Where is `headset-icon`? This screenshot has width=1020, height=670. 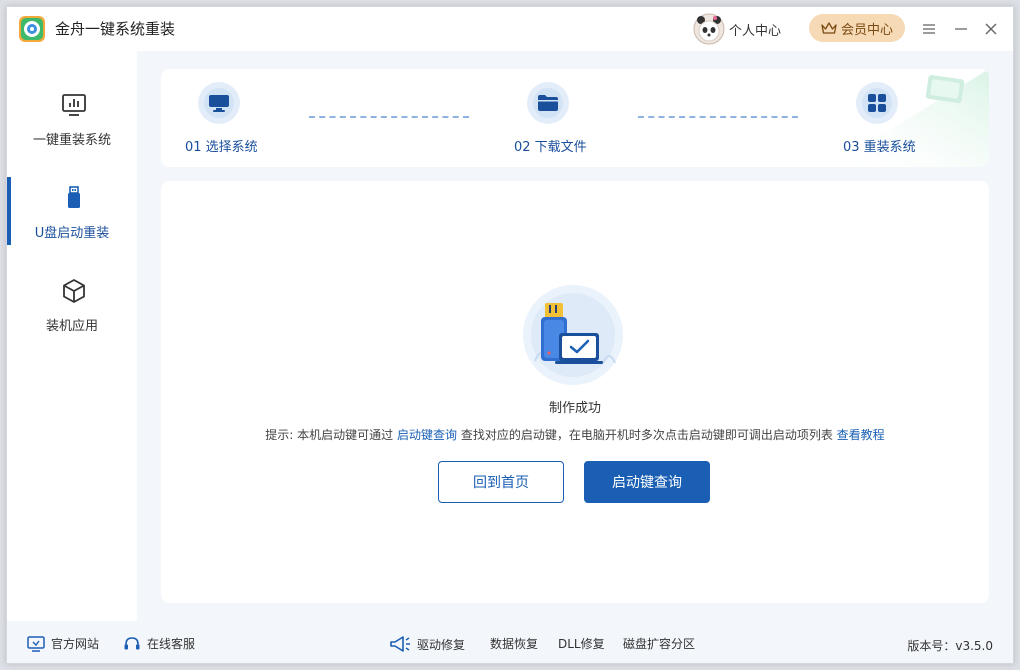
headset-icon is located at coordinates (132, 642).